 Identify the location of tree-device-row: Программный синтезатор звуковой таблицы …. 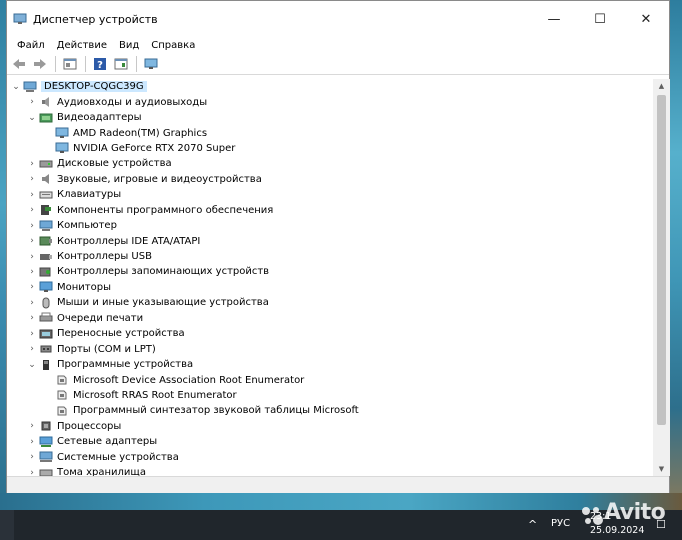
(330, 410).